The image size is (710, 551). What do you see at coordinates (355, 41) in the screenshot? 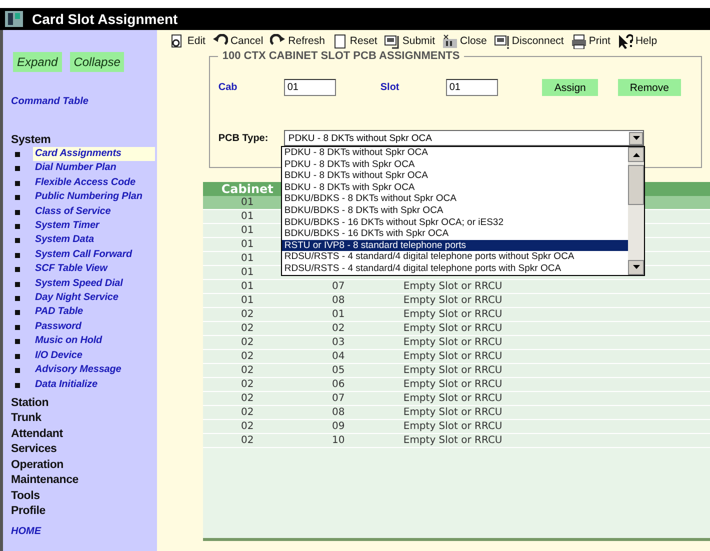
I see `toolbar-button: Reset` at bounding box center [355, 41].